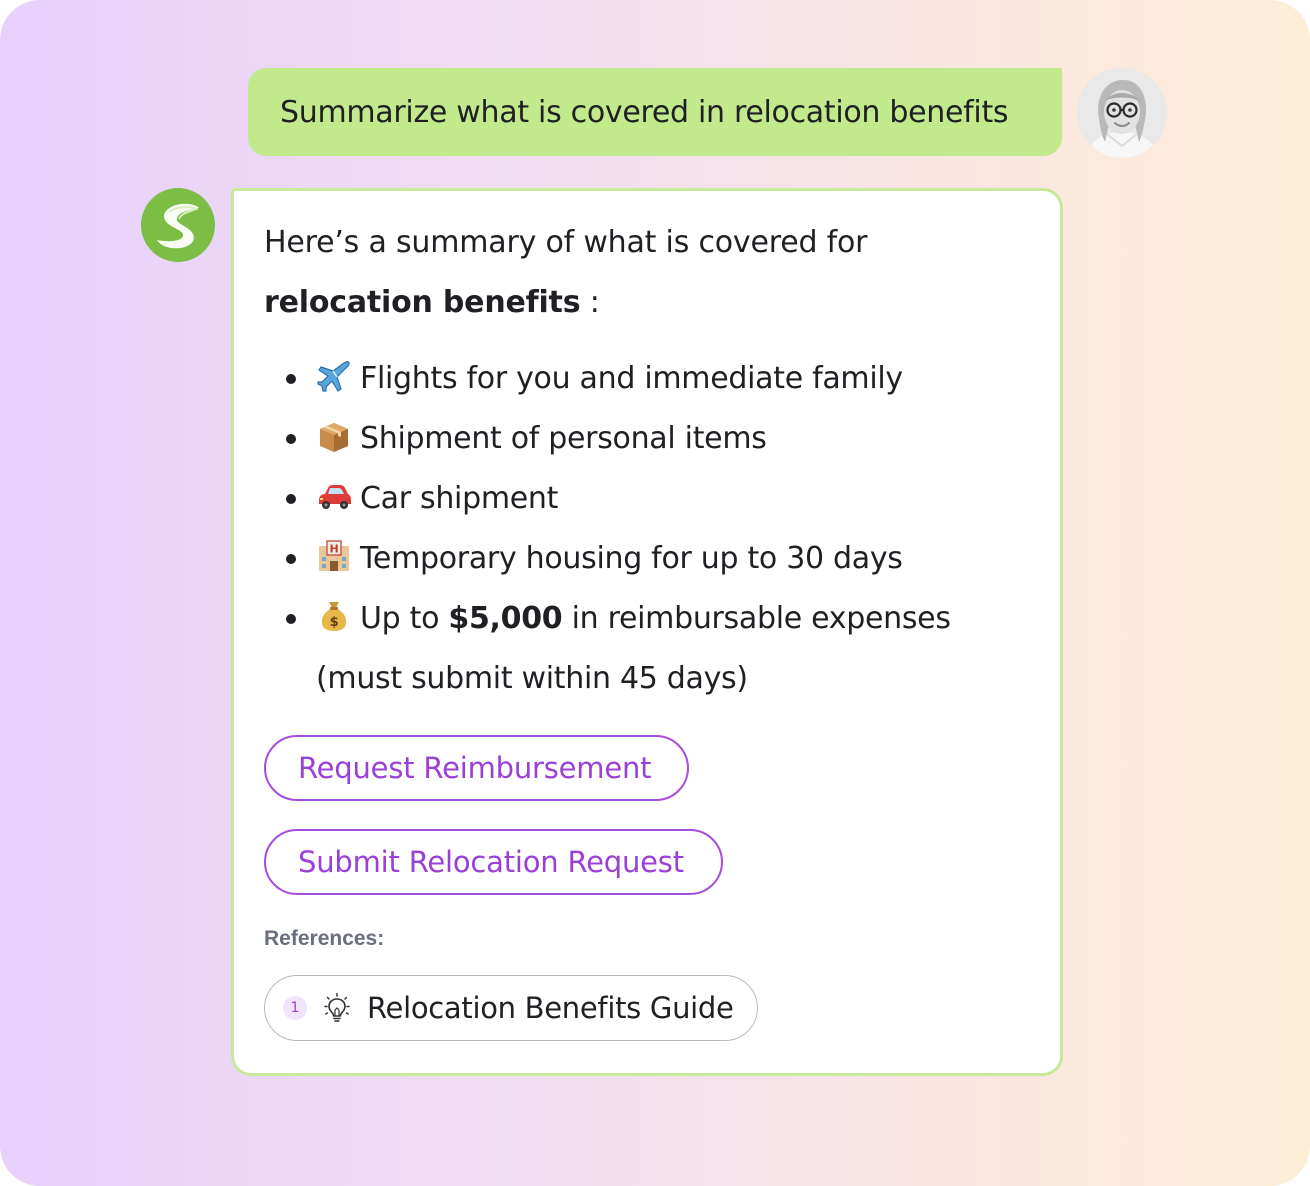 The width and height of the screenshot is (1310, 1186). Describe the element at coordinates (649, 499) in the screenshot. I see `list-item: Car shipment` at that location.